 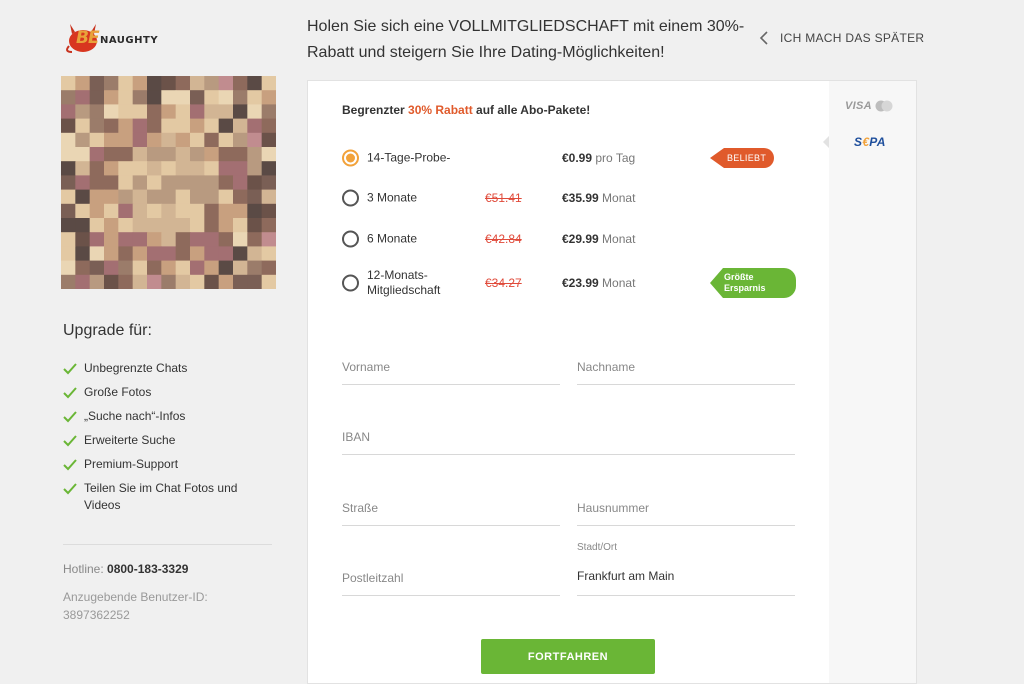 I want to click on city-field: Stadt/Ort, so click(x=686, y=569).